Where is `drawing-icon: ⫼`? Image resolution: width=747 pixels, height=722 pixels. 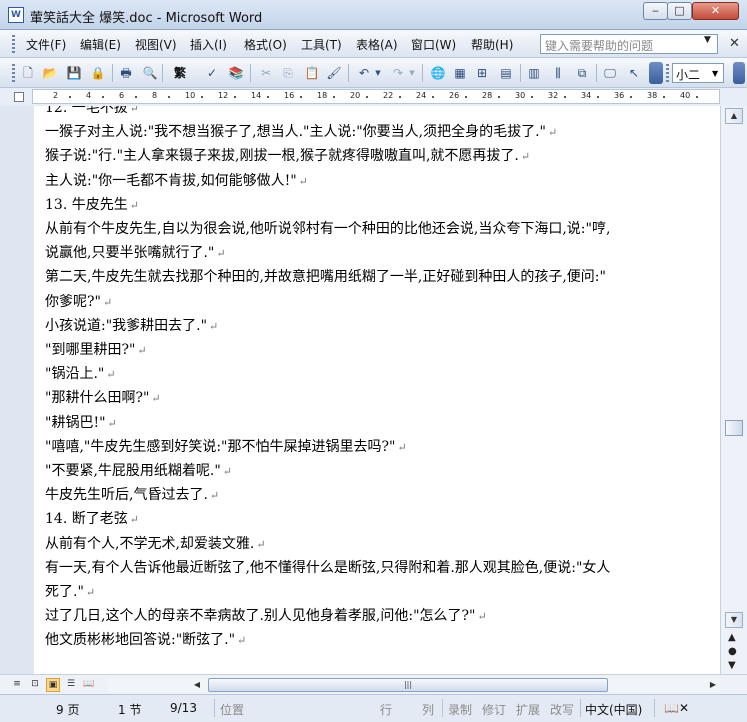
drawing-icon: ⫼ is located at coordinates (558, 73).